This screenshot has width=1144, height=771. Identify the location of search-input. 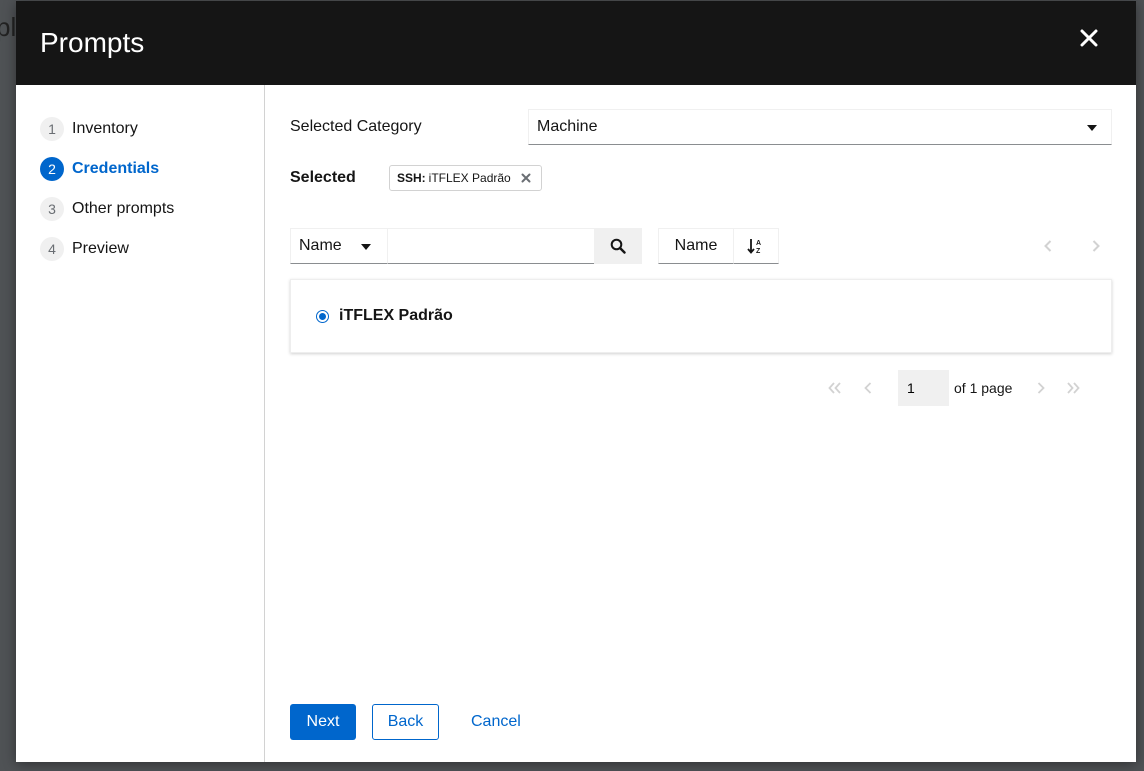
(491, 246).